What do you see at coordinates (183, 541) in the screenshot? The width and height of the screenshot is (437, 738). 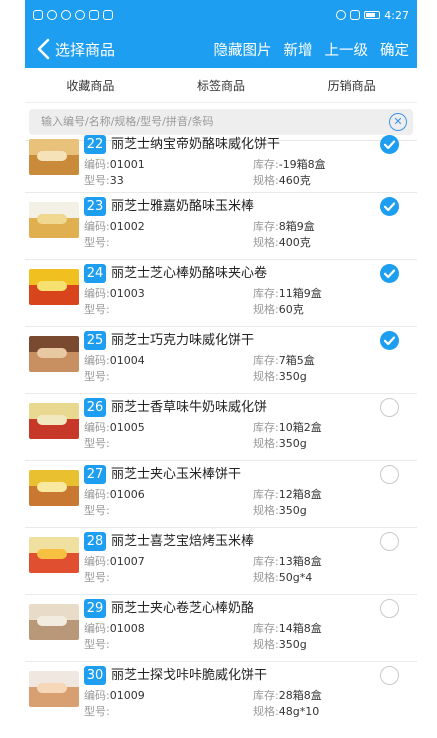 I see `product-name: 丽芝士喜芝宝焙烤玉米棒` at bounding box center [183, 541].